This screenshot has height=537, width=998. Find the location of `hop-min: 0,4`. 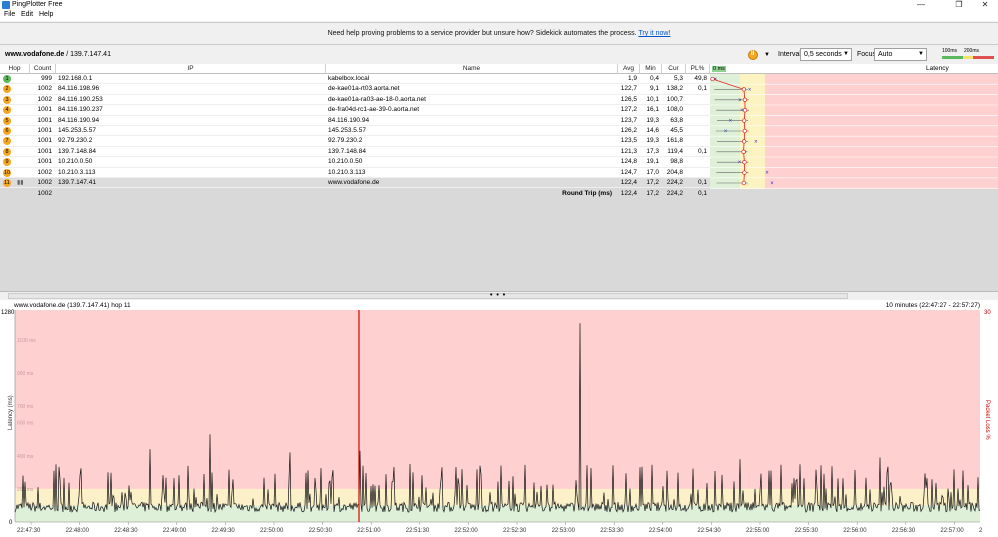

hop-min: 0,4 is located at coordinates (654, 78).